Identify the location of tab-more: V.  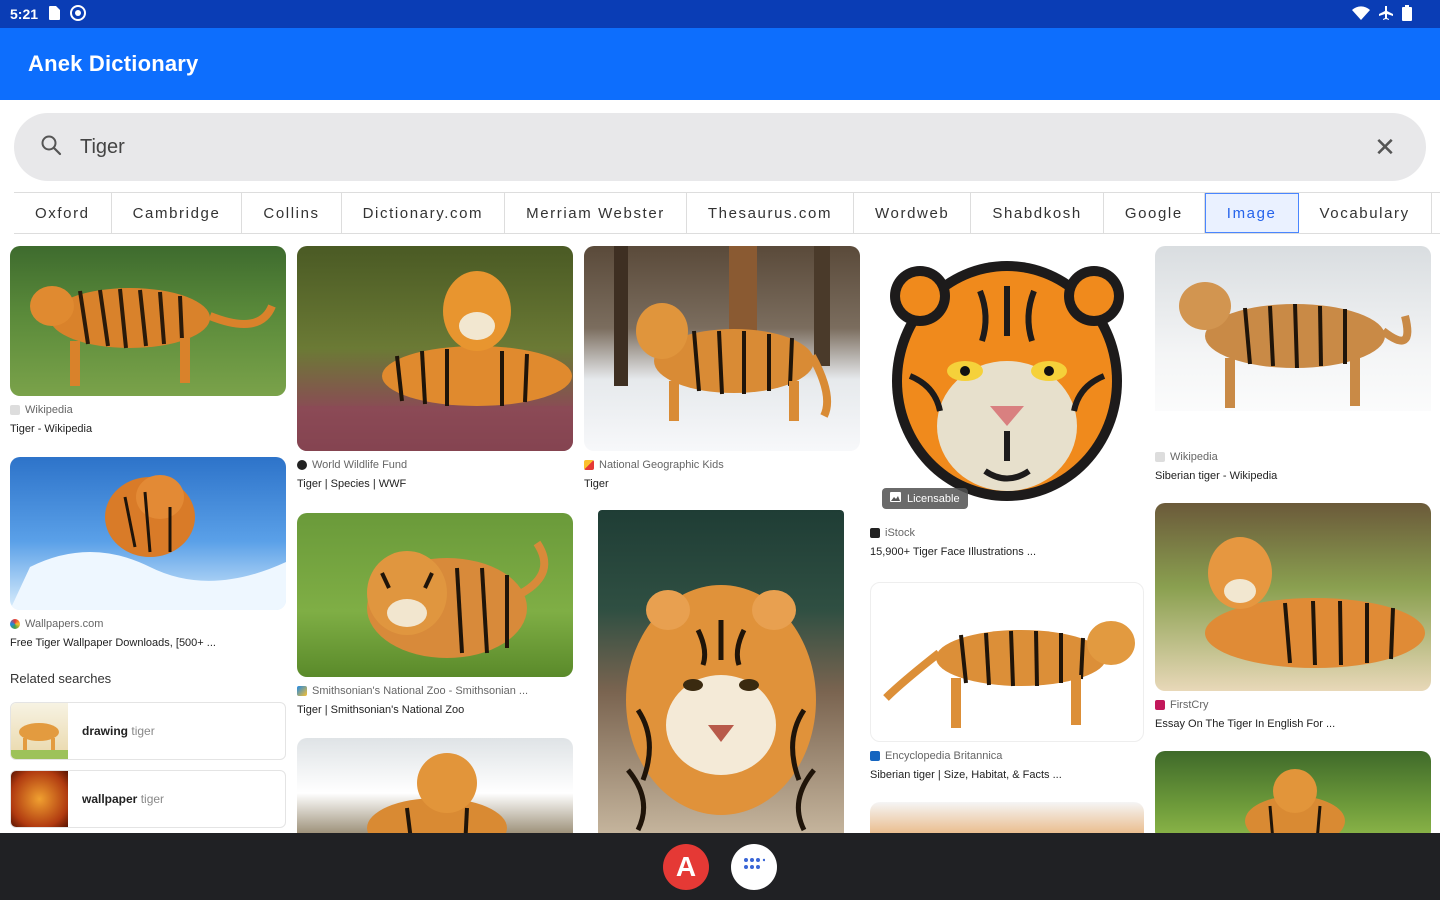
(1435, 213).